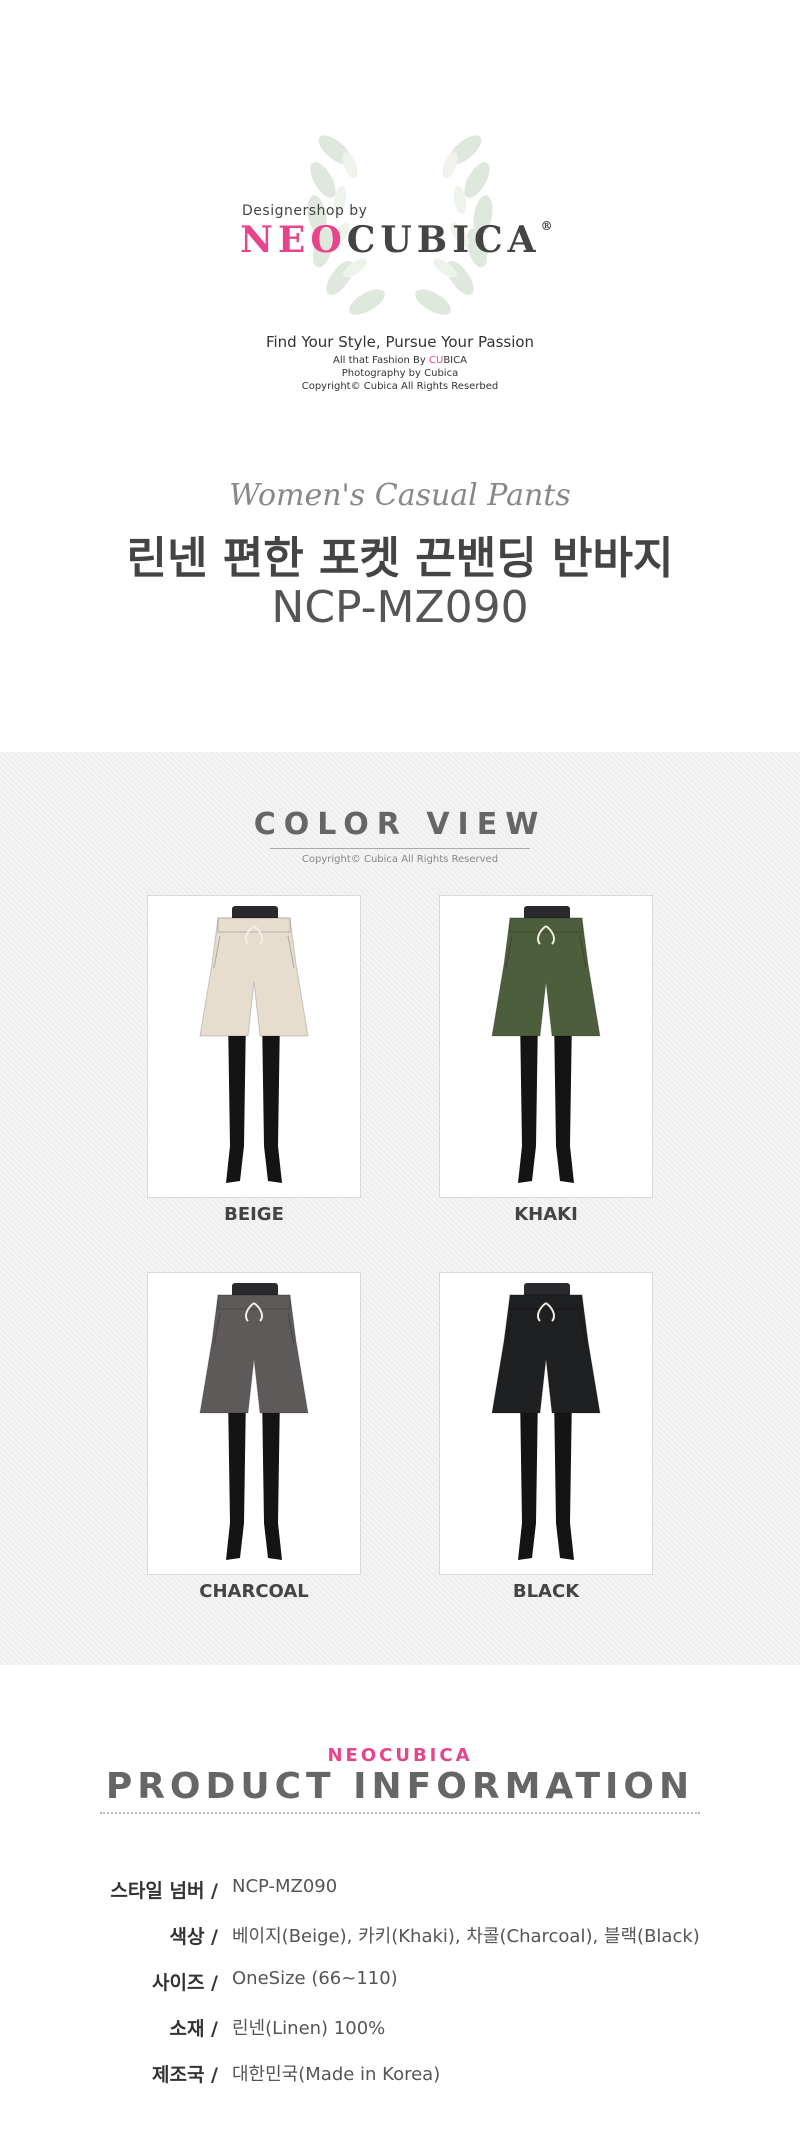 This screenshot has width=800, height=2136. Describe the element at coordinates (315, 1978) in the screenshot. I see `info-value: OneSize (66~110)` at that location.